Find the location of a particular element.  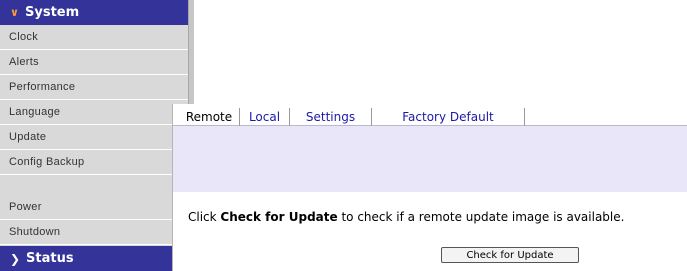

sidebar-item-label: Shutdown is located at coordinates (35, 232).